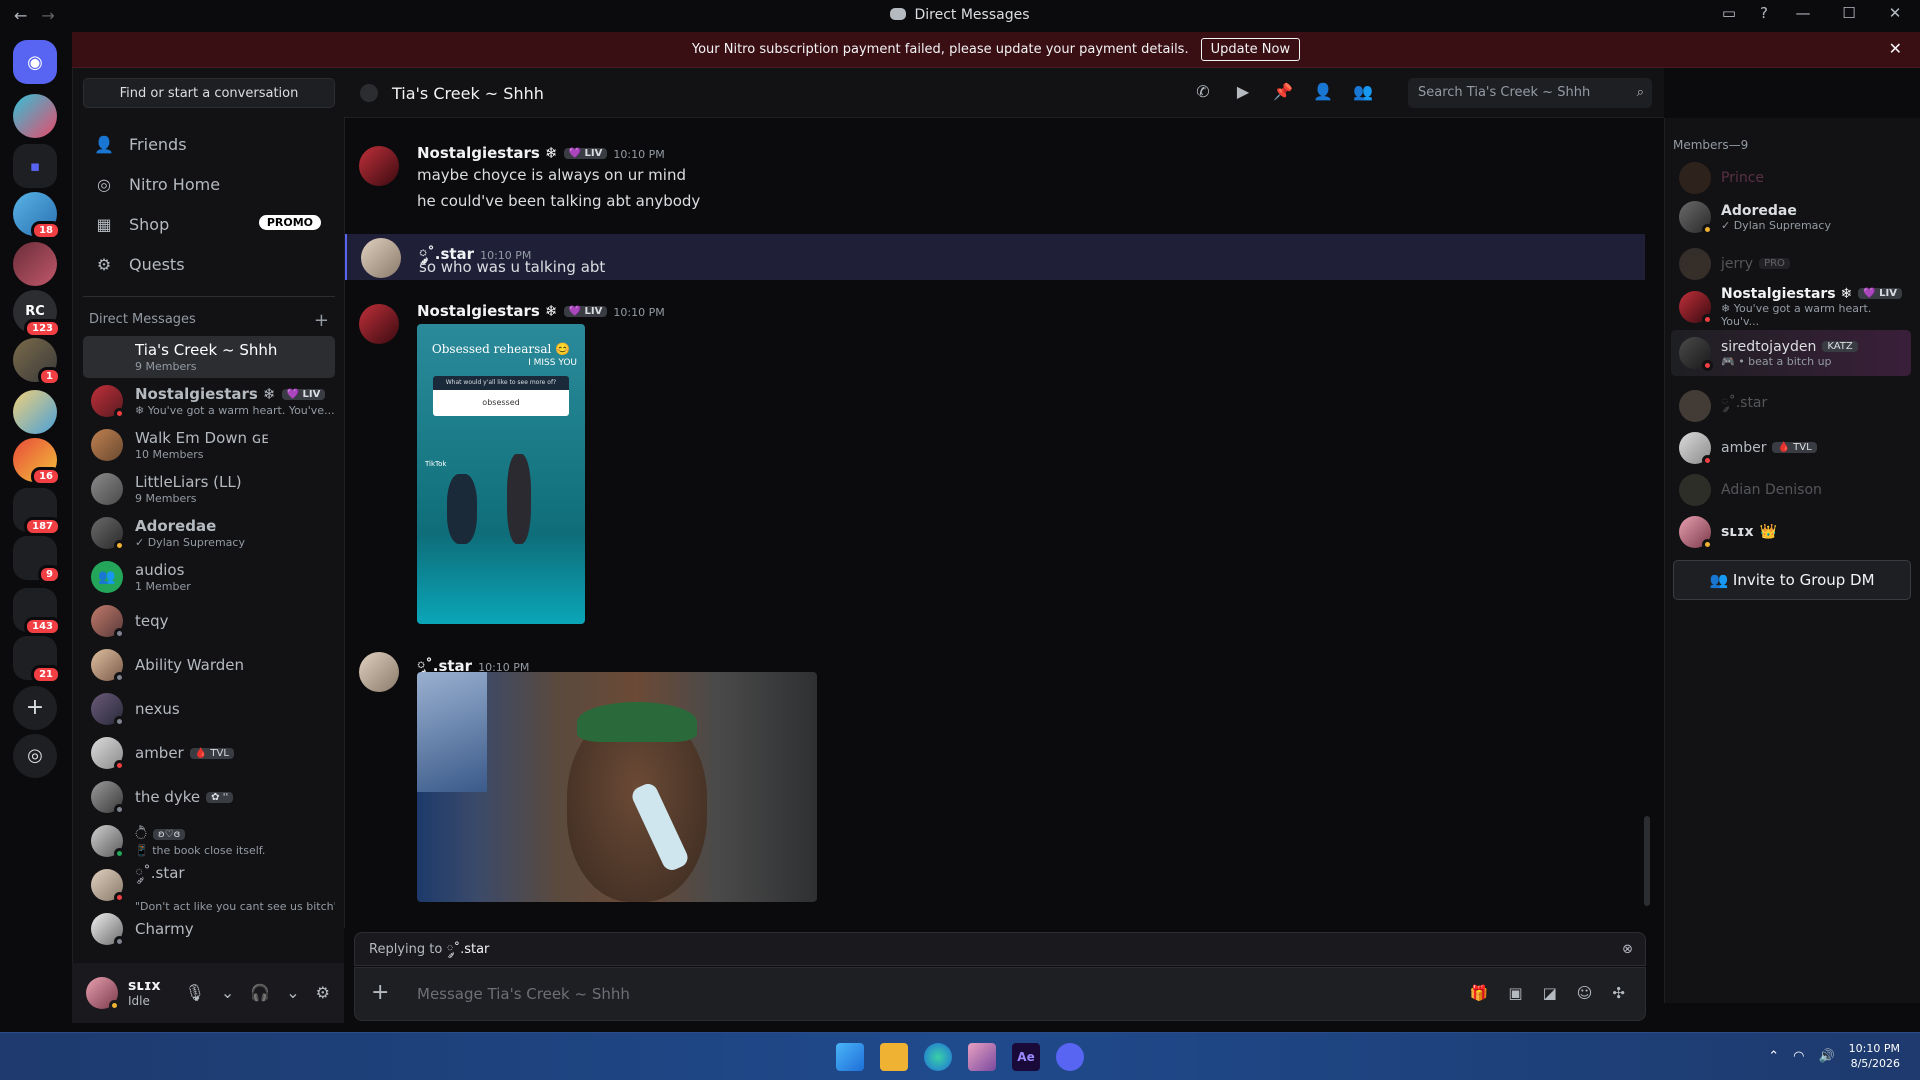 The width and height of the screenshot is (1920, 1080). I want to click on member-item: Adoredae ✓ Dylan Supremacy, so click(1791, 217).